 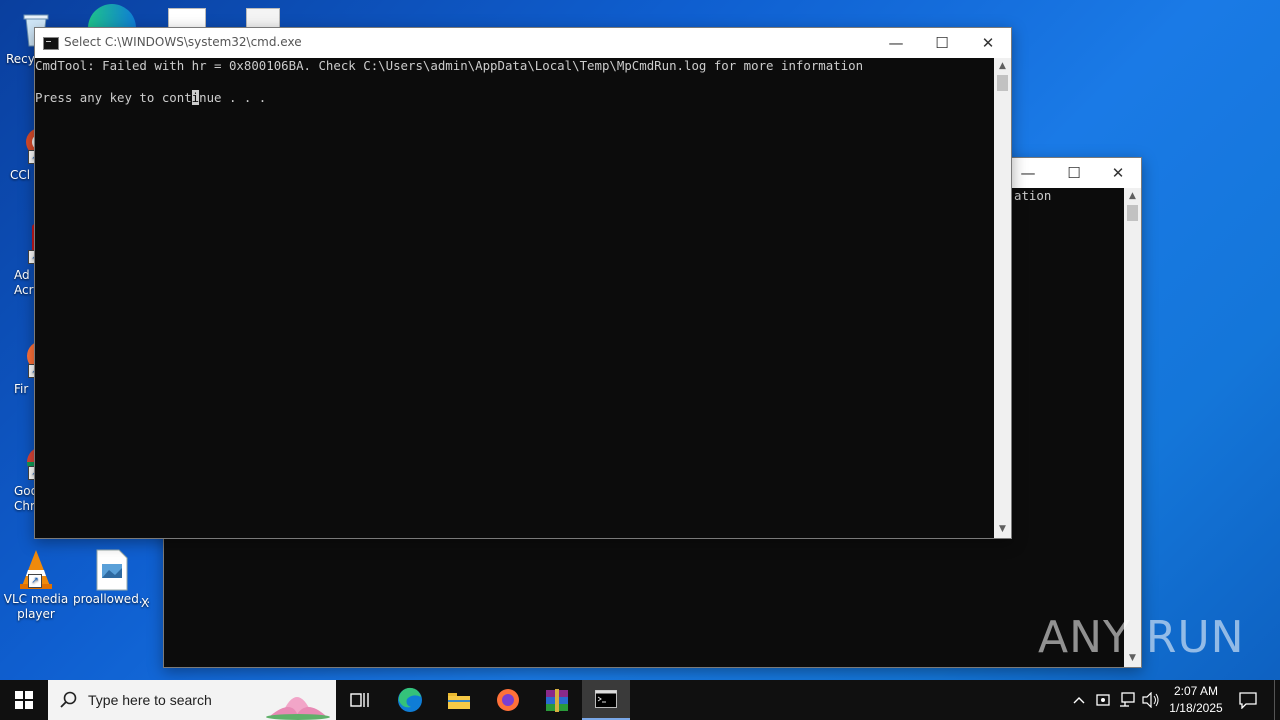 What do you see at coordinates (145, 603) in the screenshot?
I see `desktop-icon-label: X` at bounding box center [145, 603].